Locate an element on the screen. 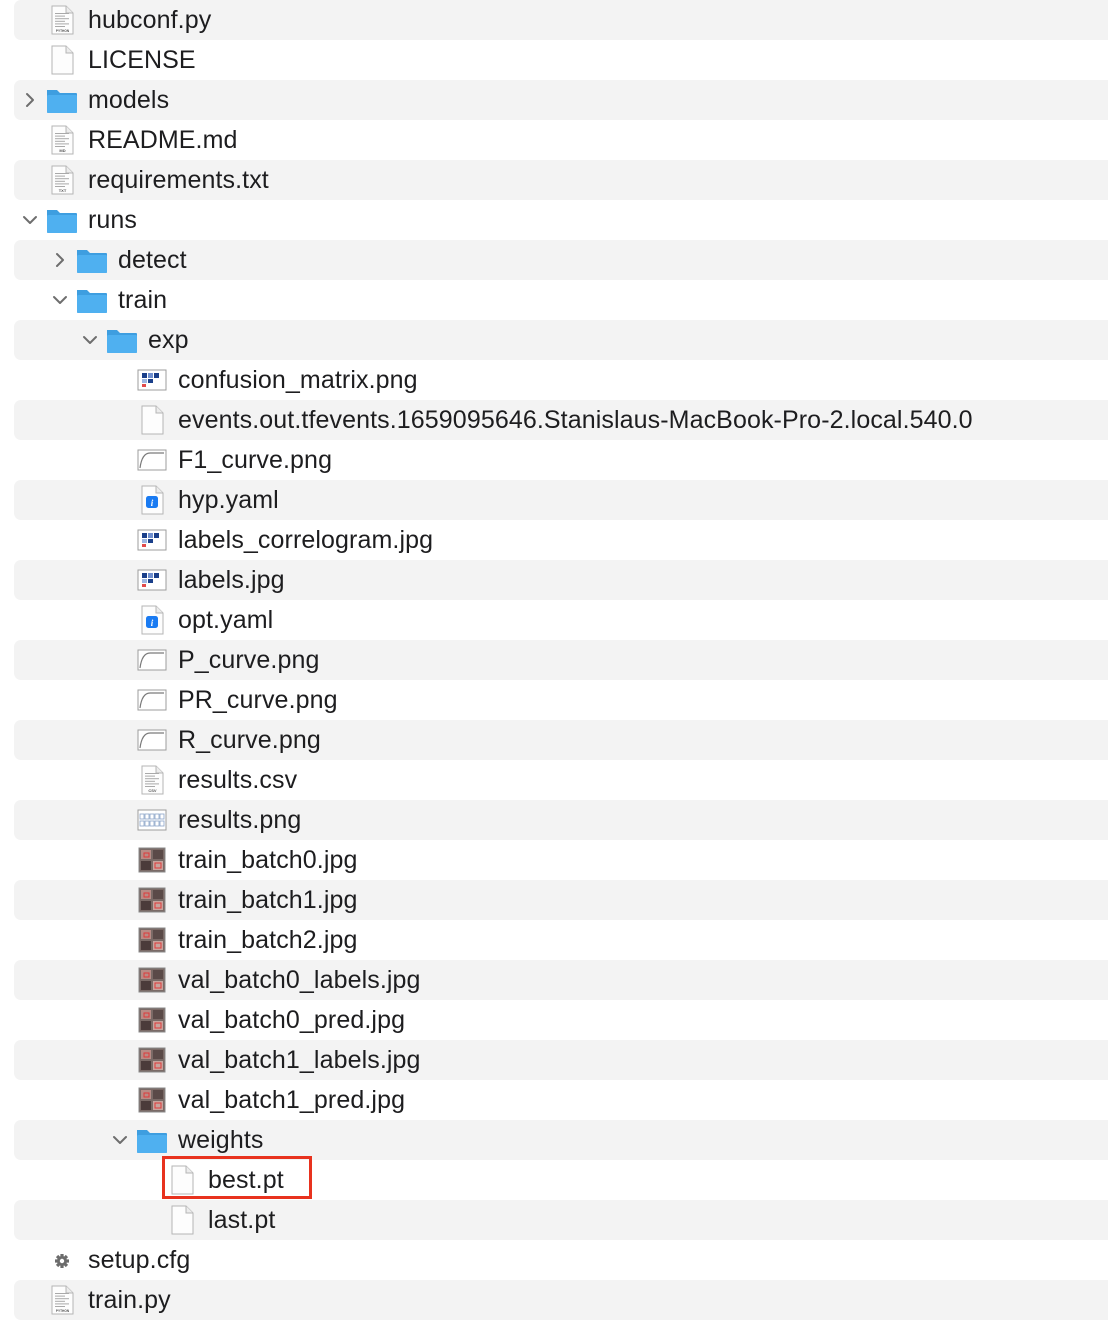 This screenshot has width=1108, height=1320. tree-row-label: exp is located at coordinates (168, 340).